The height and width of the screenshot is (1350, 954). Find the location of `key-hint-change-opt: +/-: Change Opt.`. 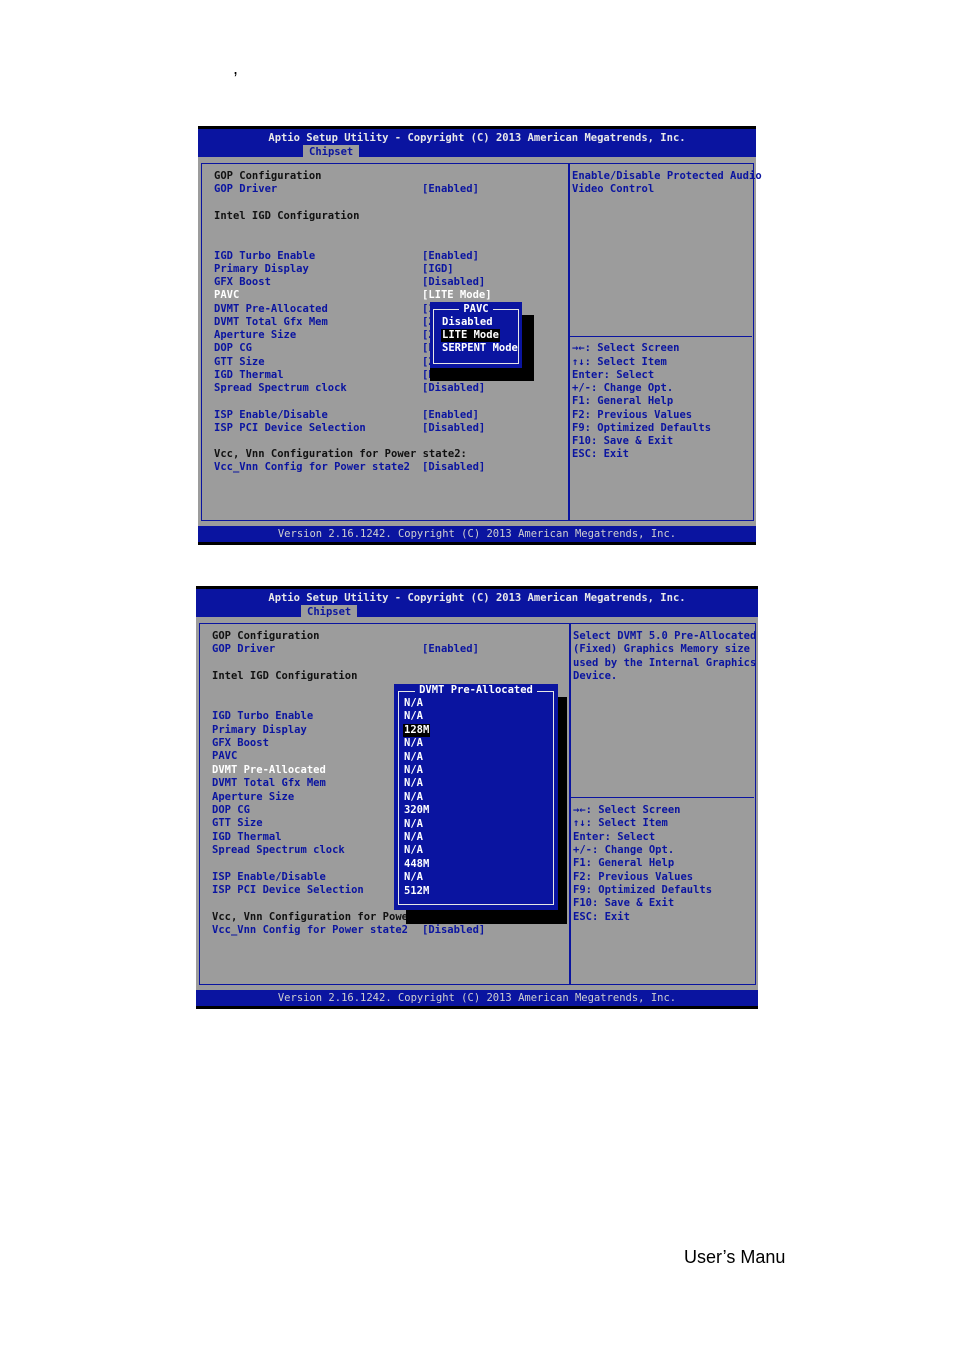

key-hint-change-opt: +/-: Change Opt. is located at coordinates (624, 850).